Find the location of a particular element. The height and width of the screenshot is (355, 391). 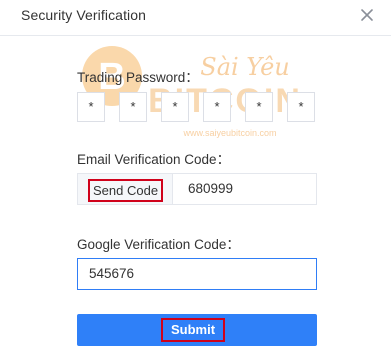

google-code-input: 545676 is located at coordinates (197, 274).